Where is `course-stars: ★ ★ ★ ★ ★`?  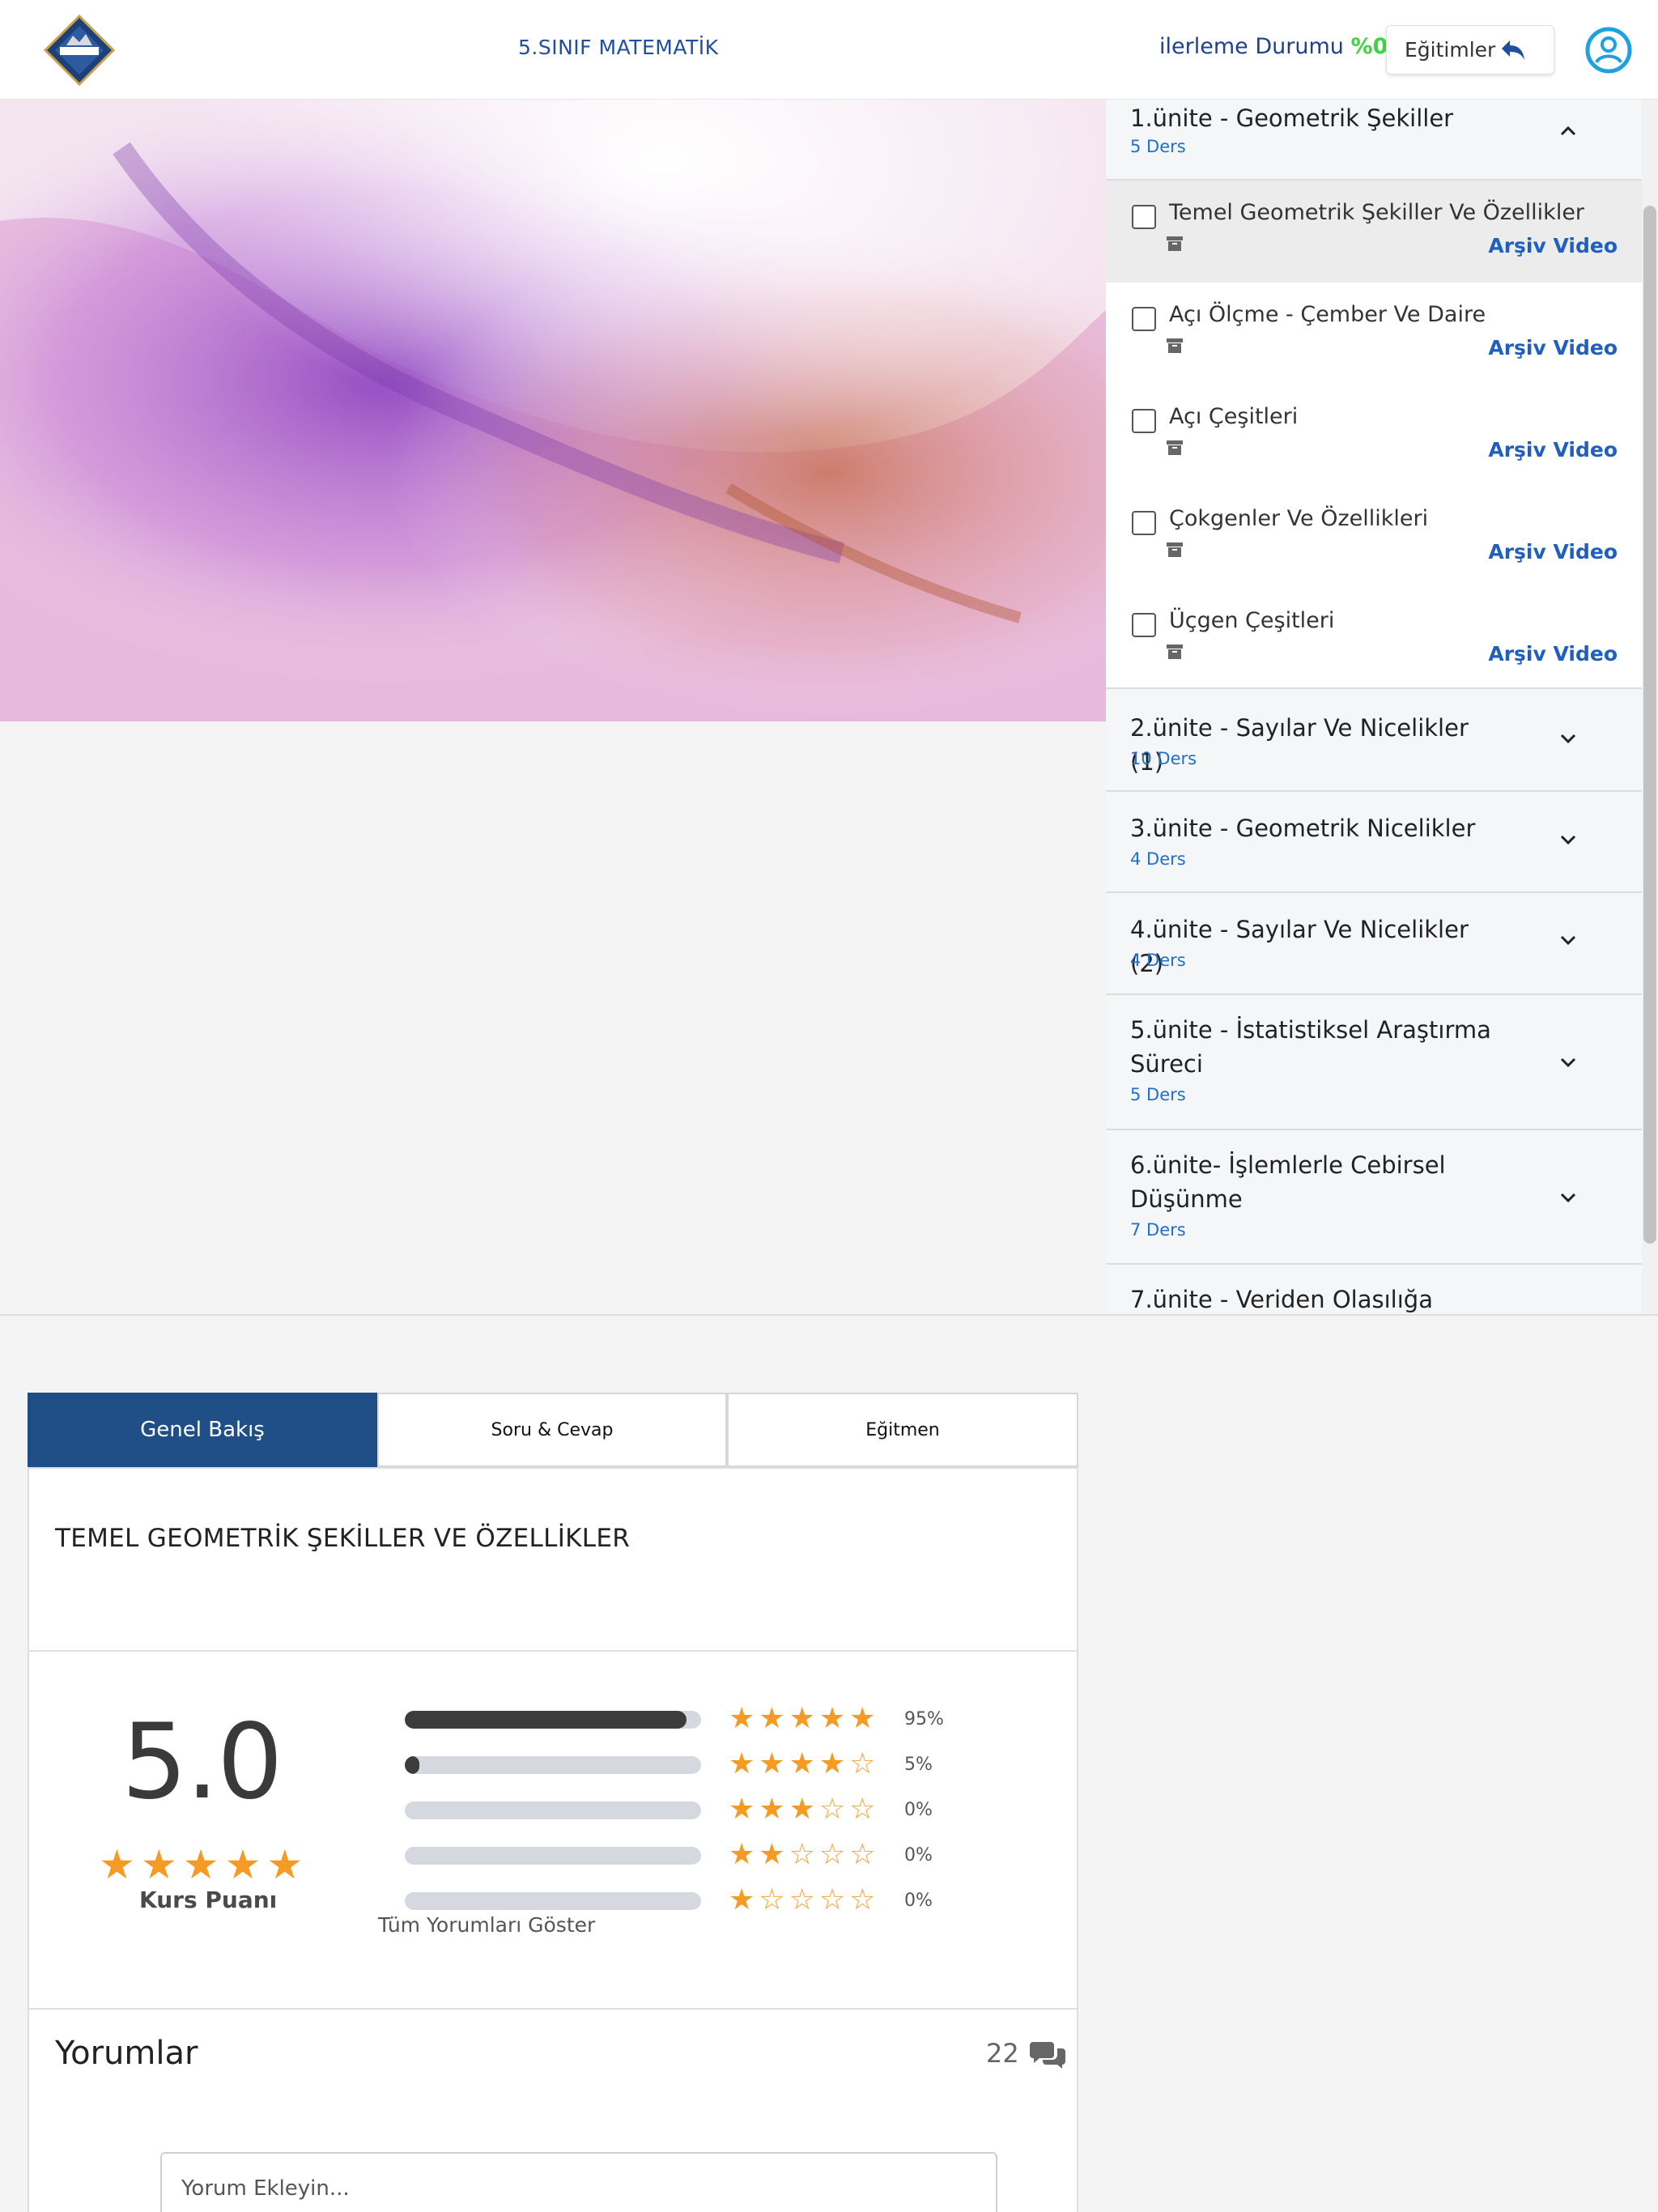
course-stars: ★ ★ ★ ★ ★ is located at coordinates (201, 1864).